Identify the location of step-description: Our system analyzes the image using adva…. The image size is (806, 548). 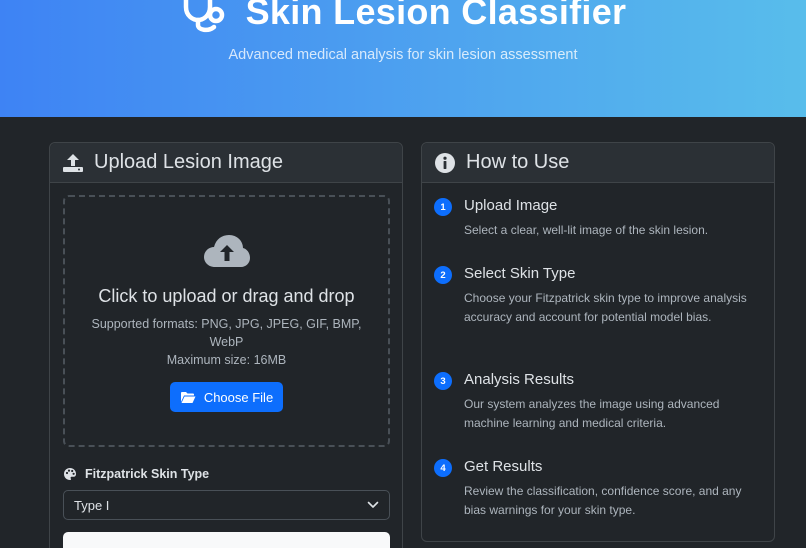
(592, 413).